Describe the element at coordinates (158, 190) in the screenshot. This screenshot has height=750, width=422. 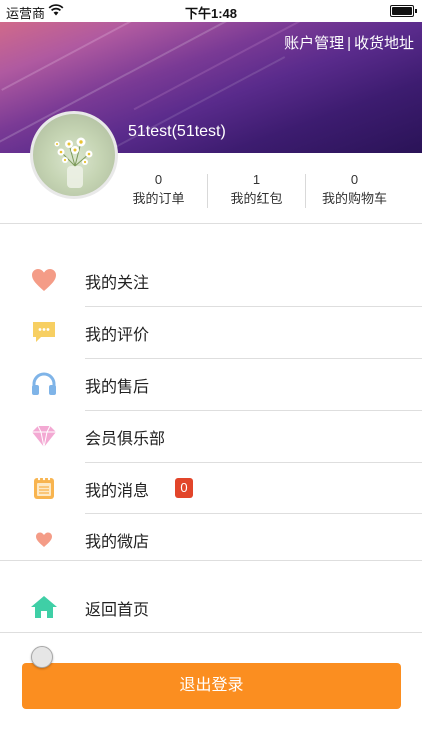
I see `stat-orders: 0 我的订单` at that location.